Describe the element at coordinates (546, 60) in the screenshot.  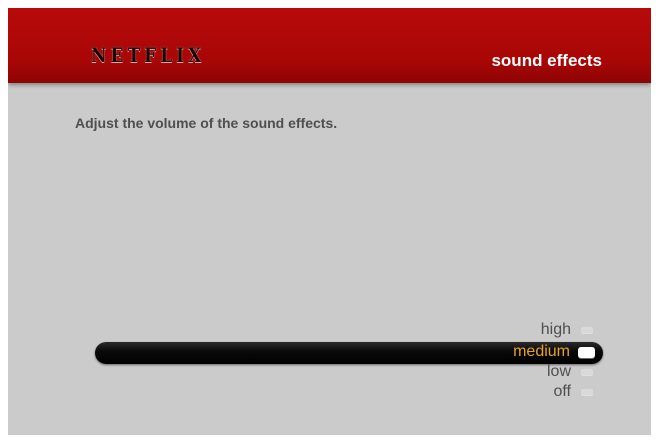
I see `page-title: sound effects` at that location.